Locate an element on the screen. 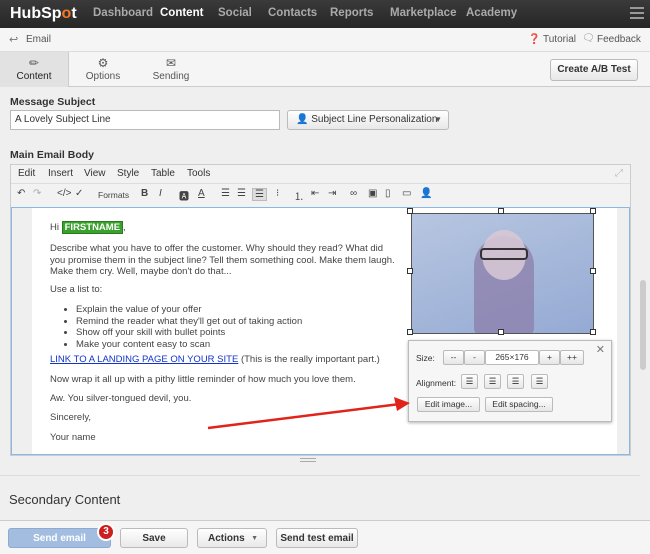 This screenshot has height=554, width=650. close-icon: ✕ is located at coordinates (600, 349).